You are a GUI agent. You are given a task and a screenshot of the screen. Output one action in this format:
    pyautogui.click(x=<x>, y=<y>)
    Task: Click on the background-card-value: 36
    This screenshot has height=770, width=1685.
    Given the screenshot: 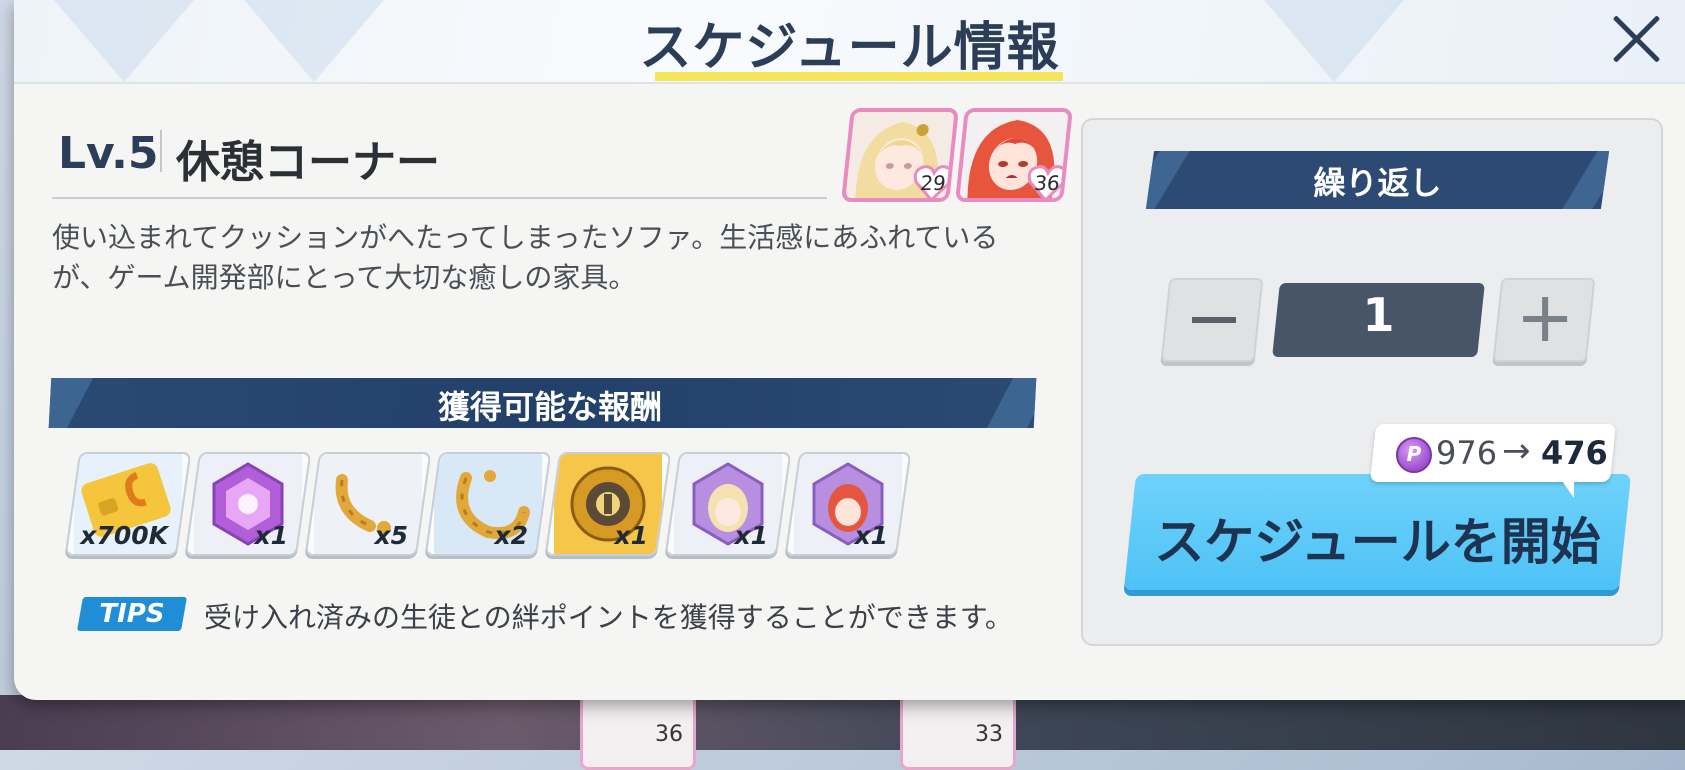 What is the action you would take?
    pyautogui.click(x=669, y=734)
    